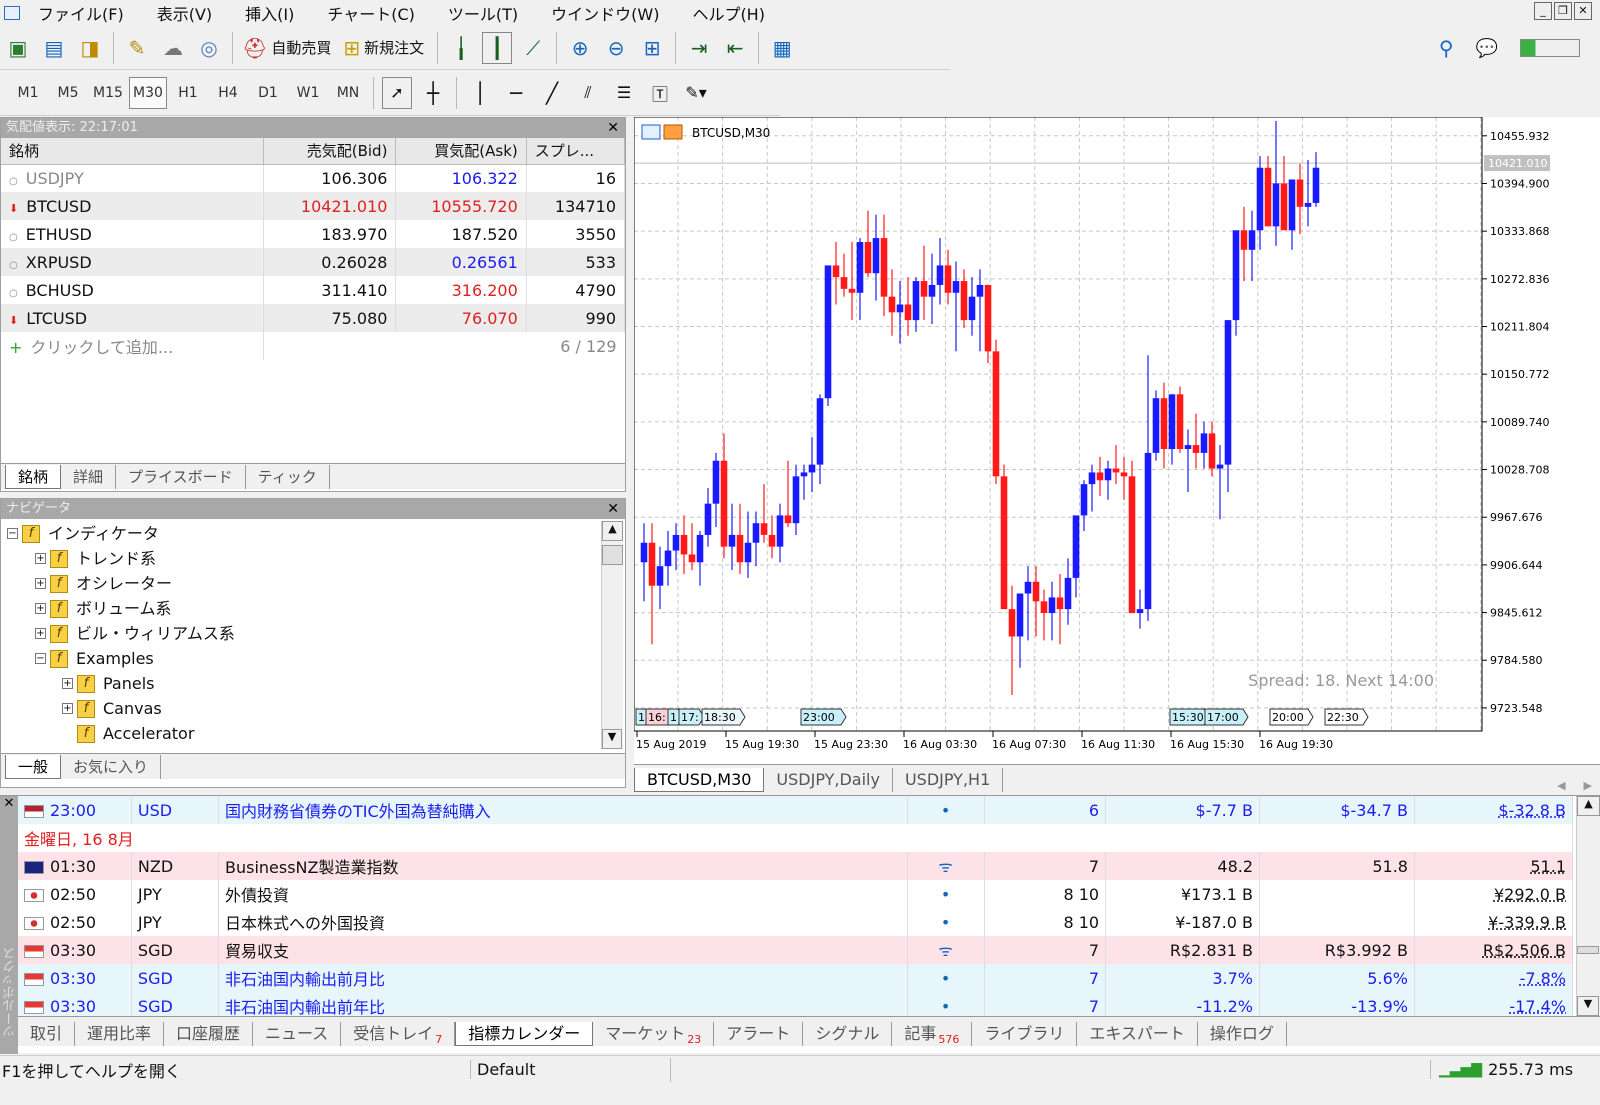 This screenshot has height=1105, width=1600. Describe the element at coordinates (313, 178) in the screenshot. I see `table-row: ○ USDJPY 106.306 106.322 16` at that location.